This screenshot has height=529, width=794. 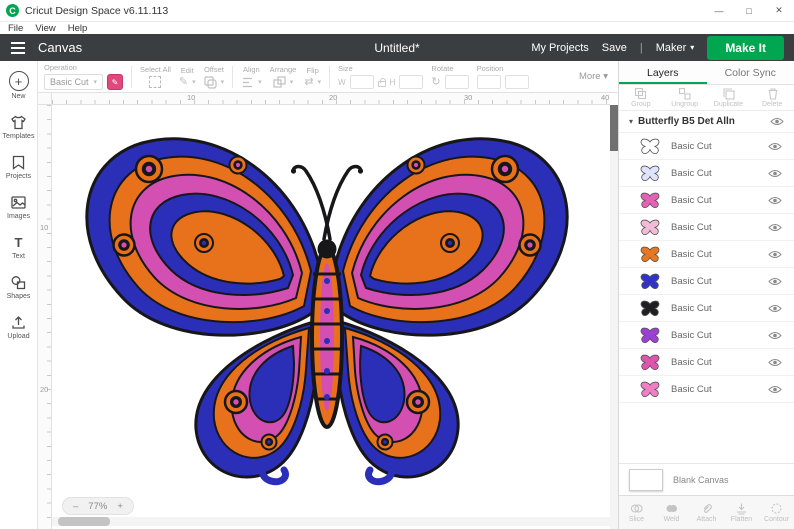 I want to click on select-all-icon, so click(x=155, y=82).